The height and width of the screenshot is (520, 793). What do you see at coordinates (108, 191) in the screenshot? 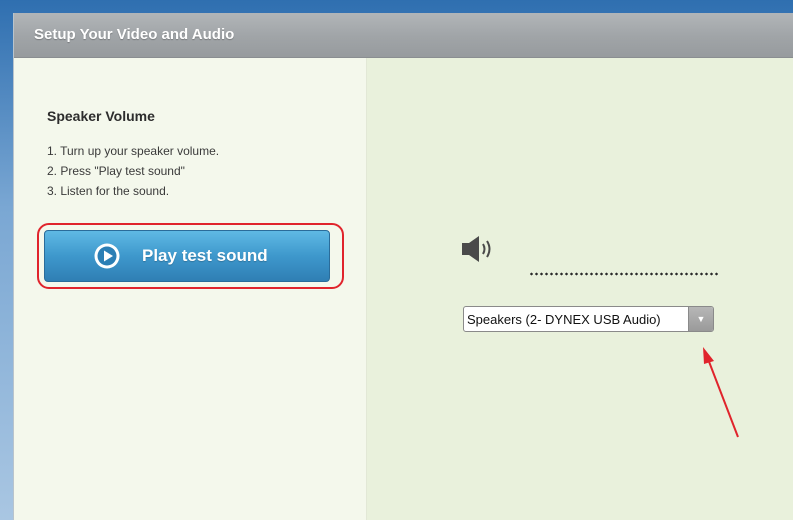
I see `step-3: 3. Listen for the sound.` at bounding box center [108, 191].